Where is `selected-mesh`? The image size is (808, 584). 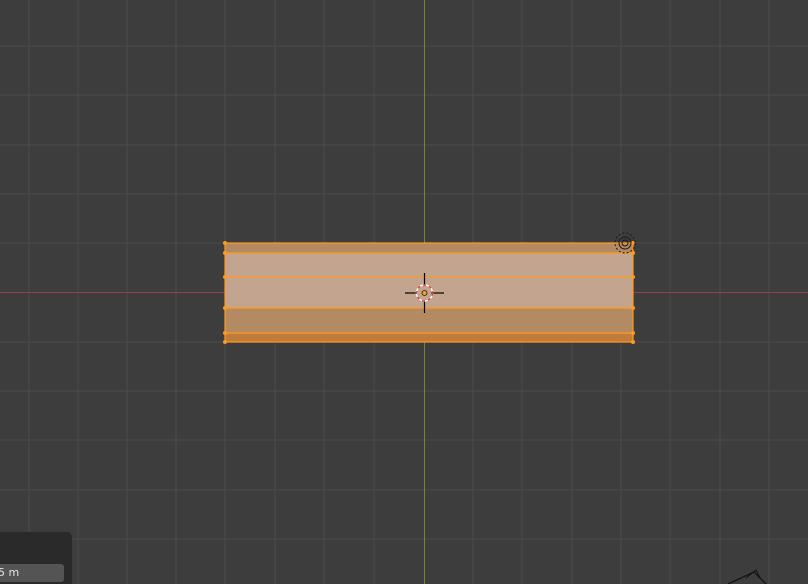
selected-mesh is located at coordinates (429, 292).